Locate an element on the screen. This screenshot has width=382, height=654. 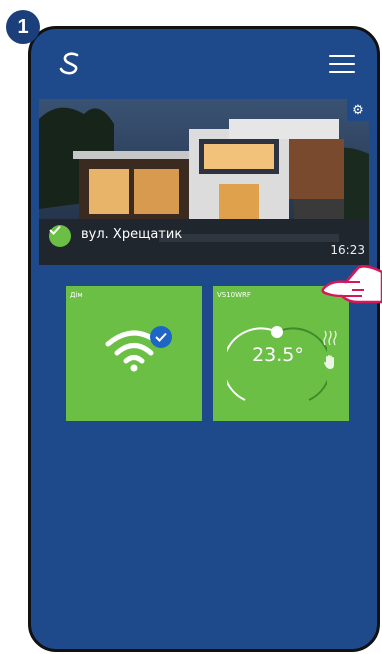
top-bar is located at coordinates (204, 61).